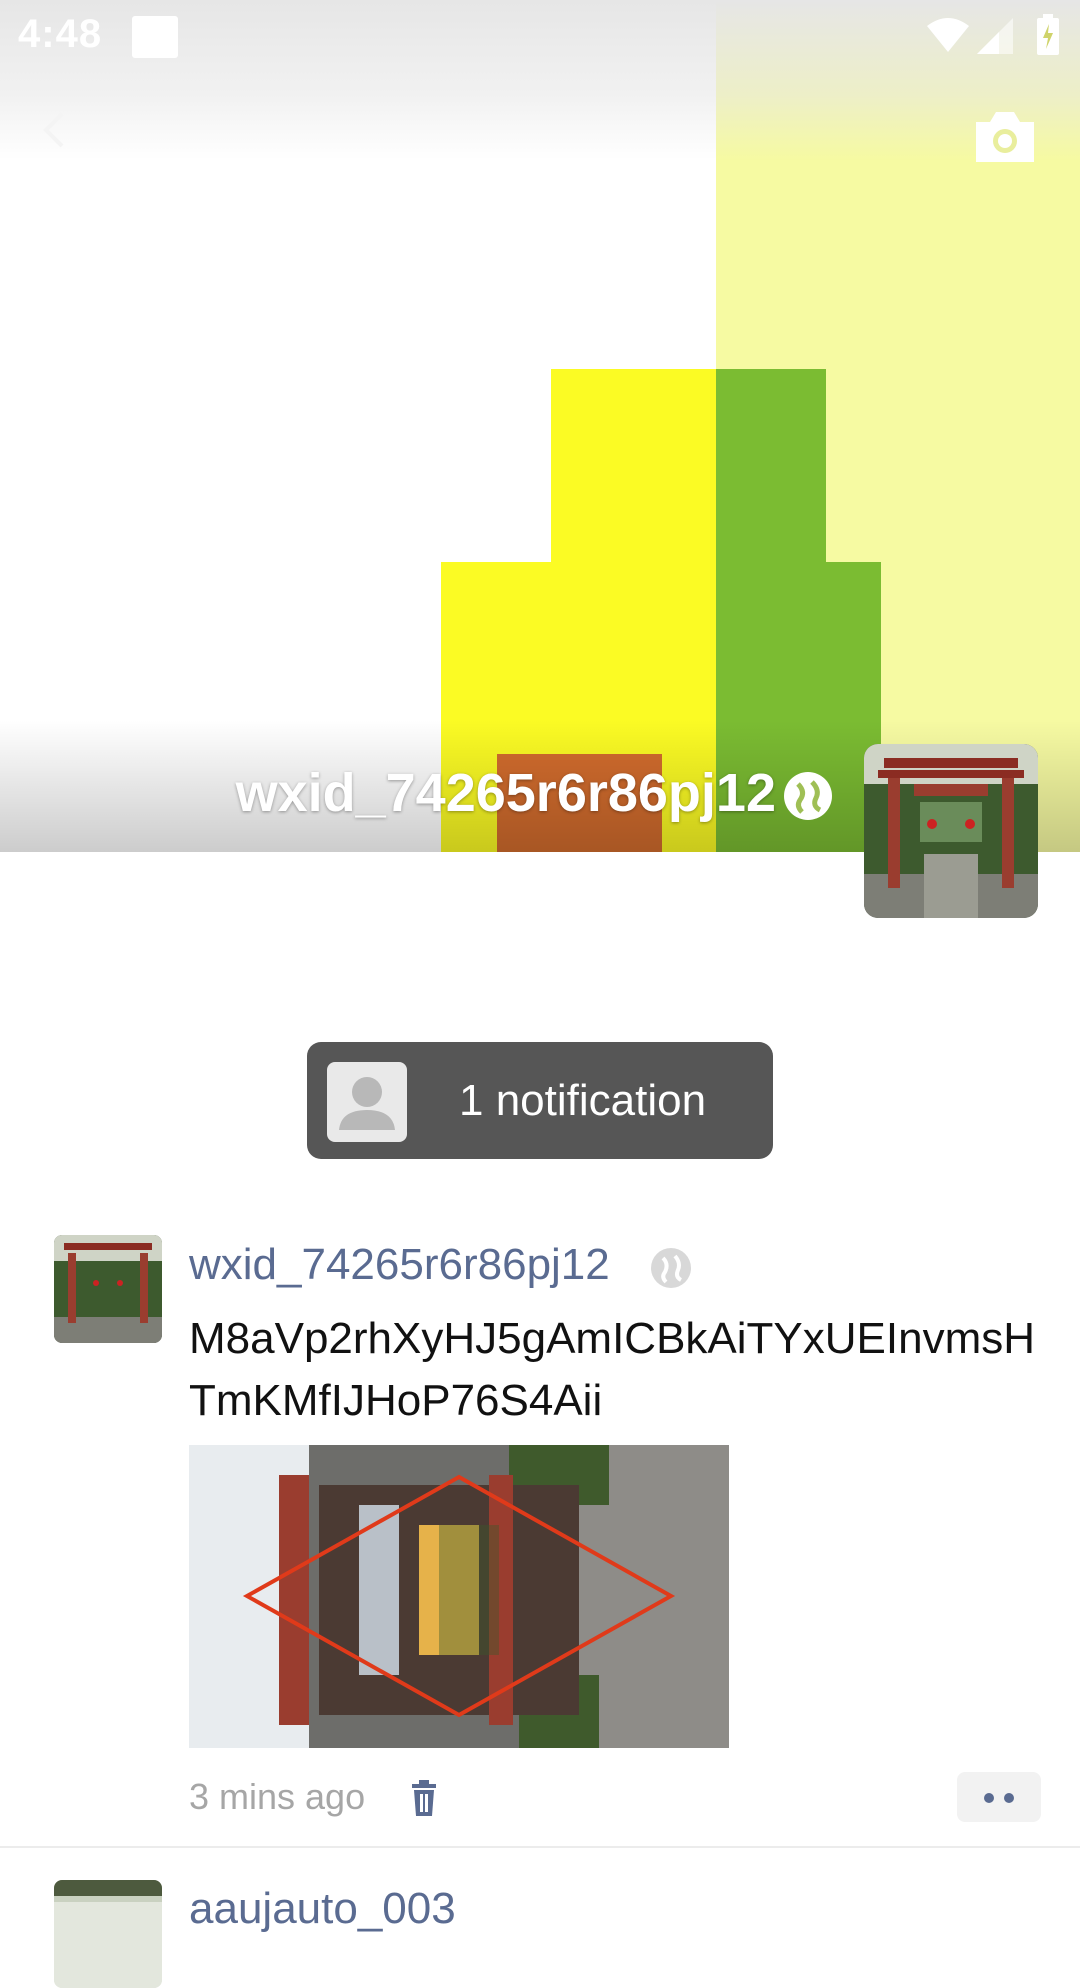 The height and width of the screenshot is (1988, 1080). I want to click on notification-button: 1 notification, so click(540, 1100).